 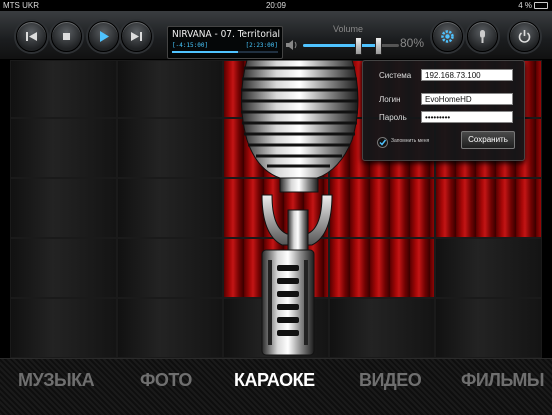 I want to click on next-track-button, so click(x=136, y=36).